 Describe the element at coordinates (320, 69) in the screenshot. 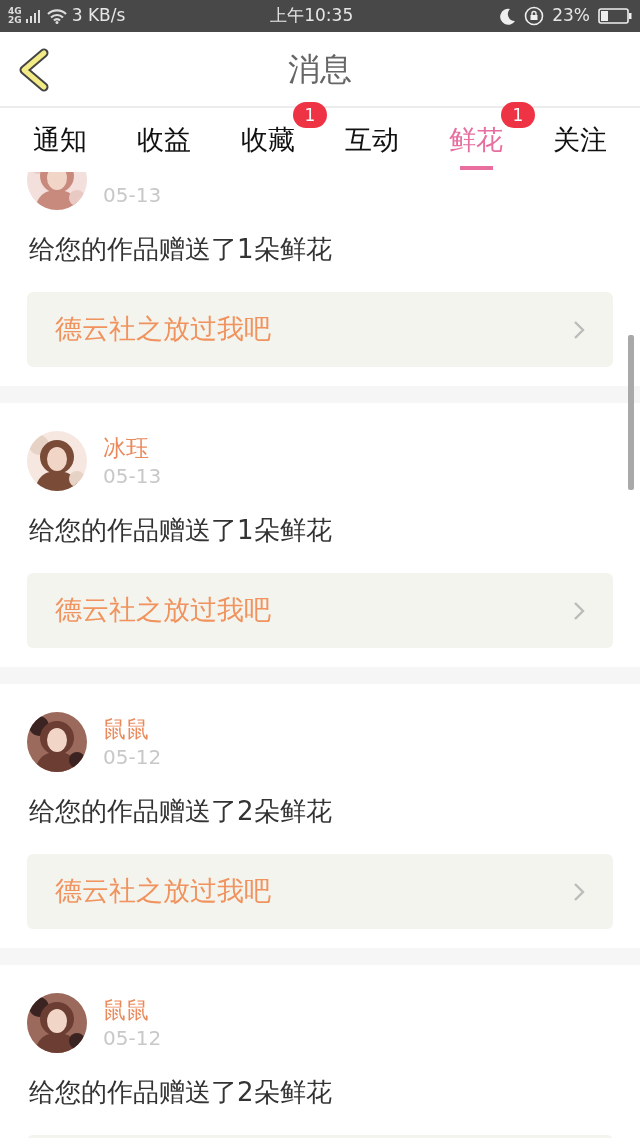

I see `page-title: 消息` at that location.